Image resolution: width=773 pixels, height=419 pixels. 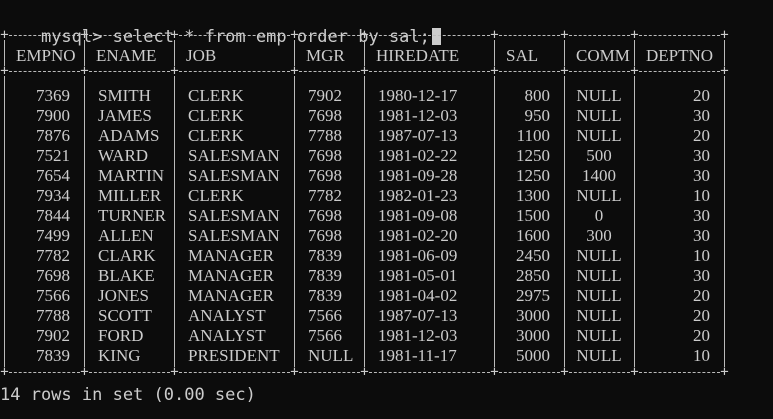 I want to click on column-header-comm: COMM, so click(x=603, y=55).